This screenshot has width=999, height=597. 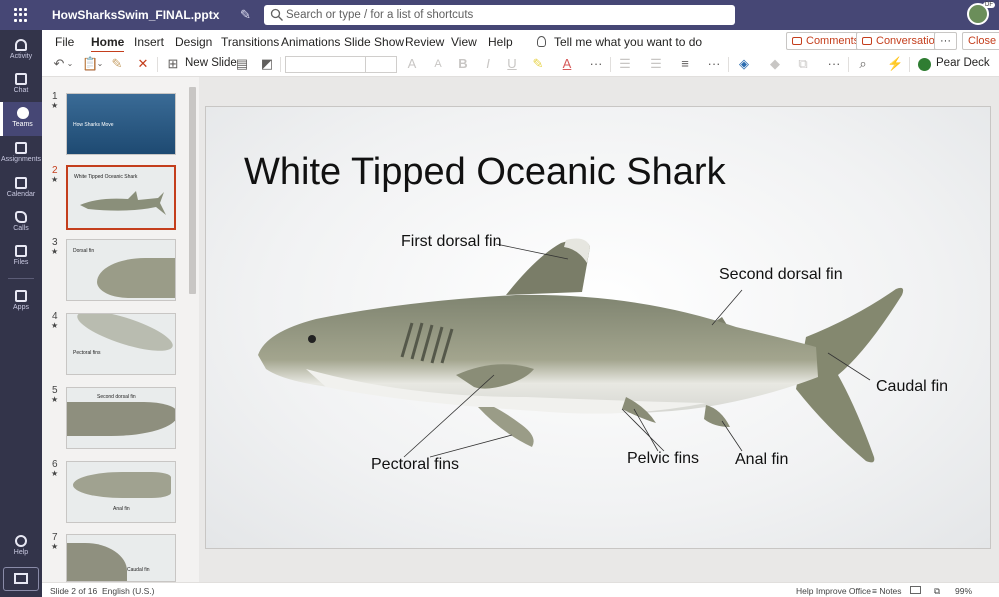 What do you see at coordinates (21, 579) in the screenshot?
I see `download-app-button` at bounding box center [21, 579].